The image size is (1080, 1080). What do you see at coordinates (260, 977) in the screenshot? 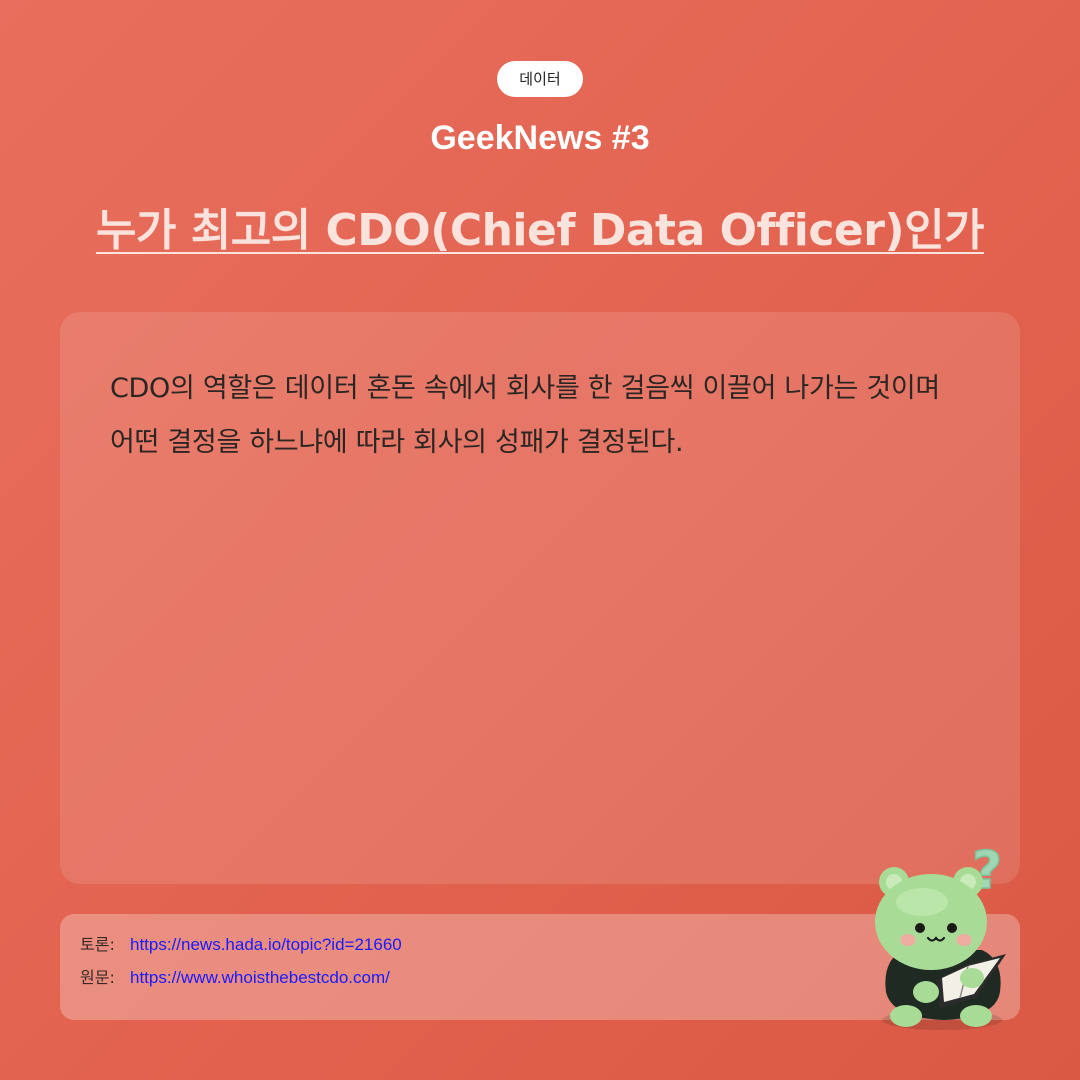
I see `original-link: https://www.whoisthebestcdo.com/` at bounding box center [260, 977].